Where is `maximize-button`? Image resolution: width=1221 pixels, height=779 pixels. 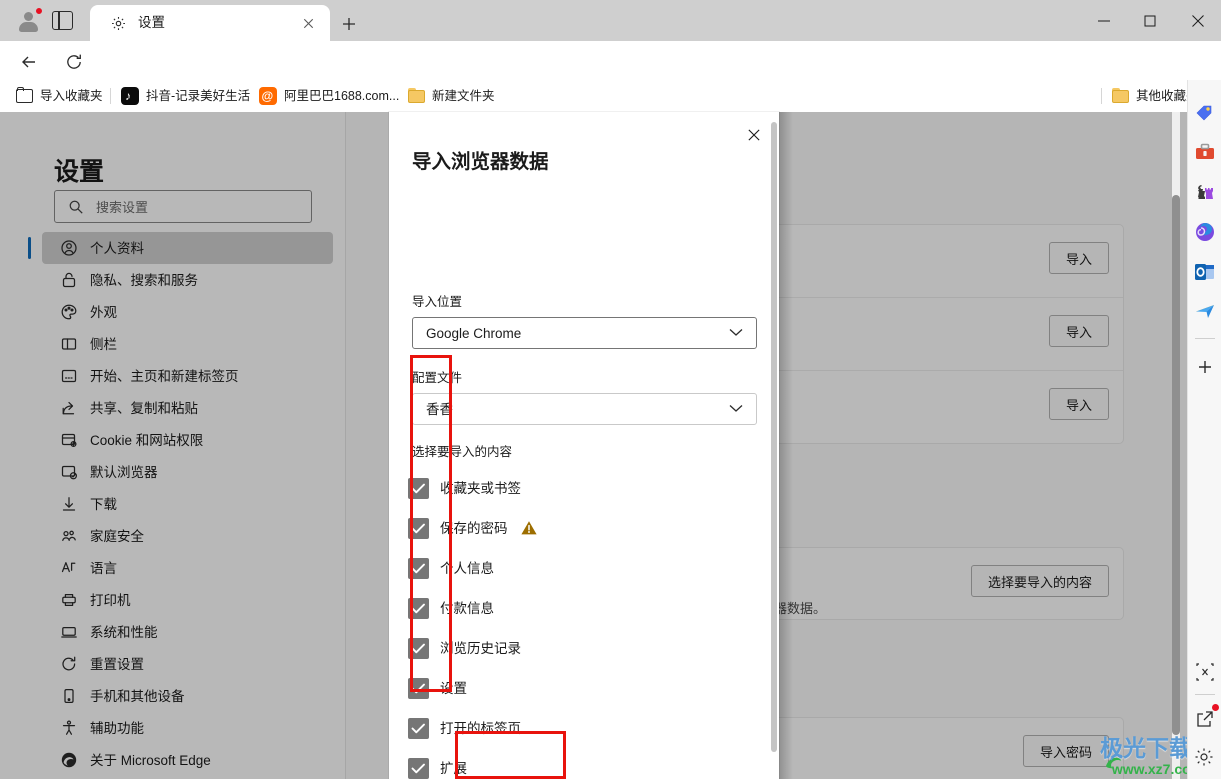
maximize-button is located at coordinates (1150, 21).